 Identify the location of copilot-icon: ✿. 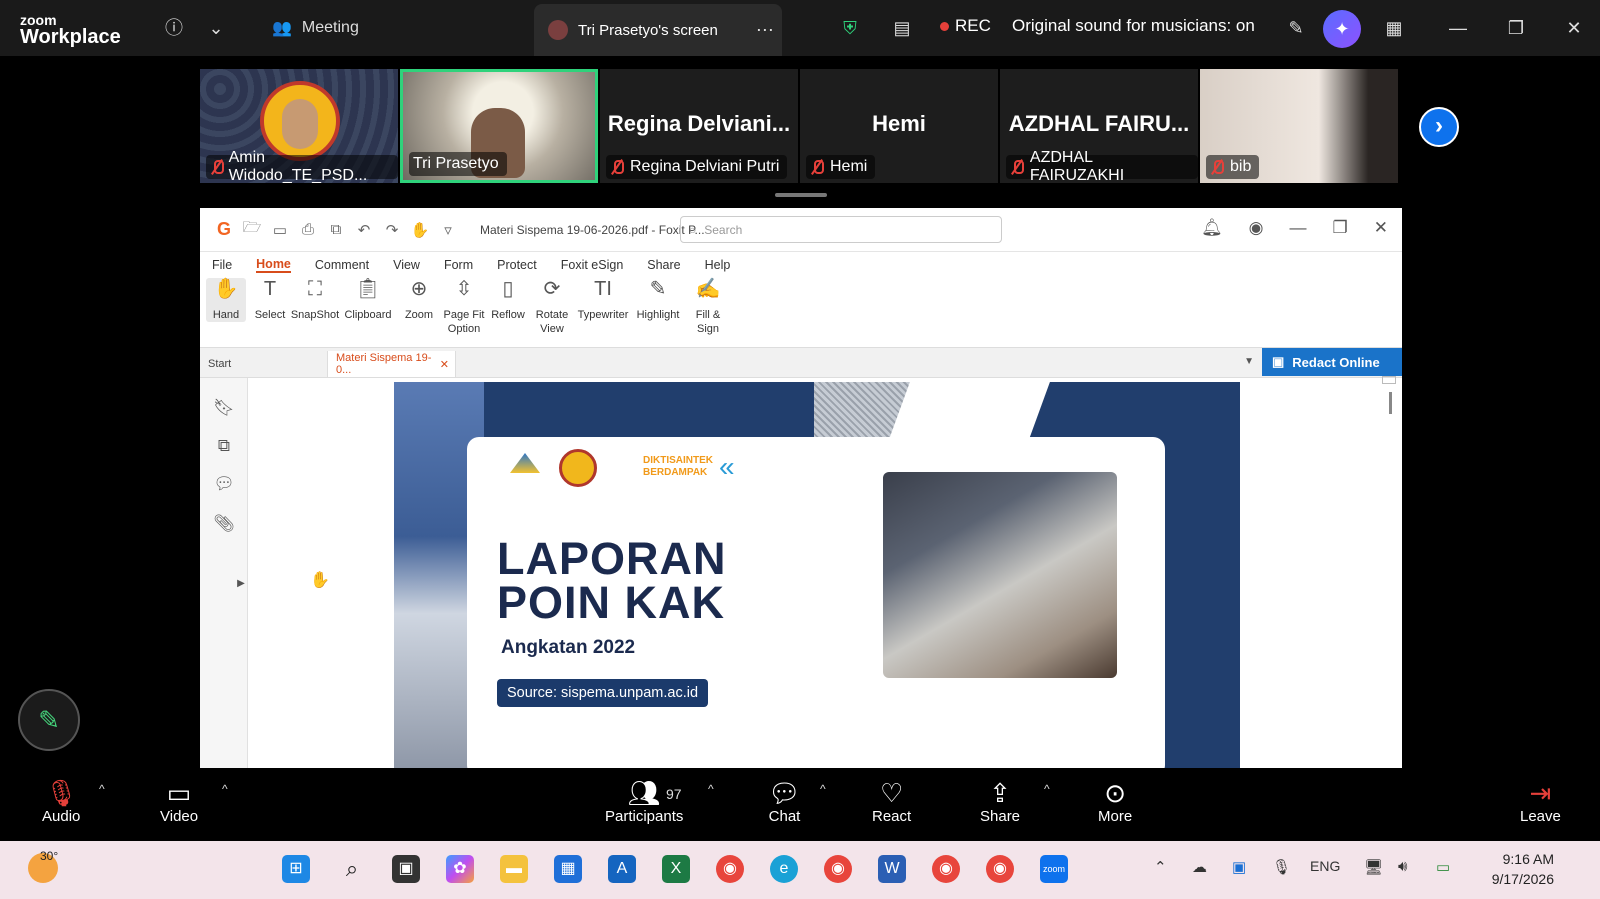
(460, 869).